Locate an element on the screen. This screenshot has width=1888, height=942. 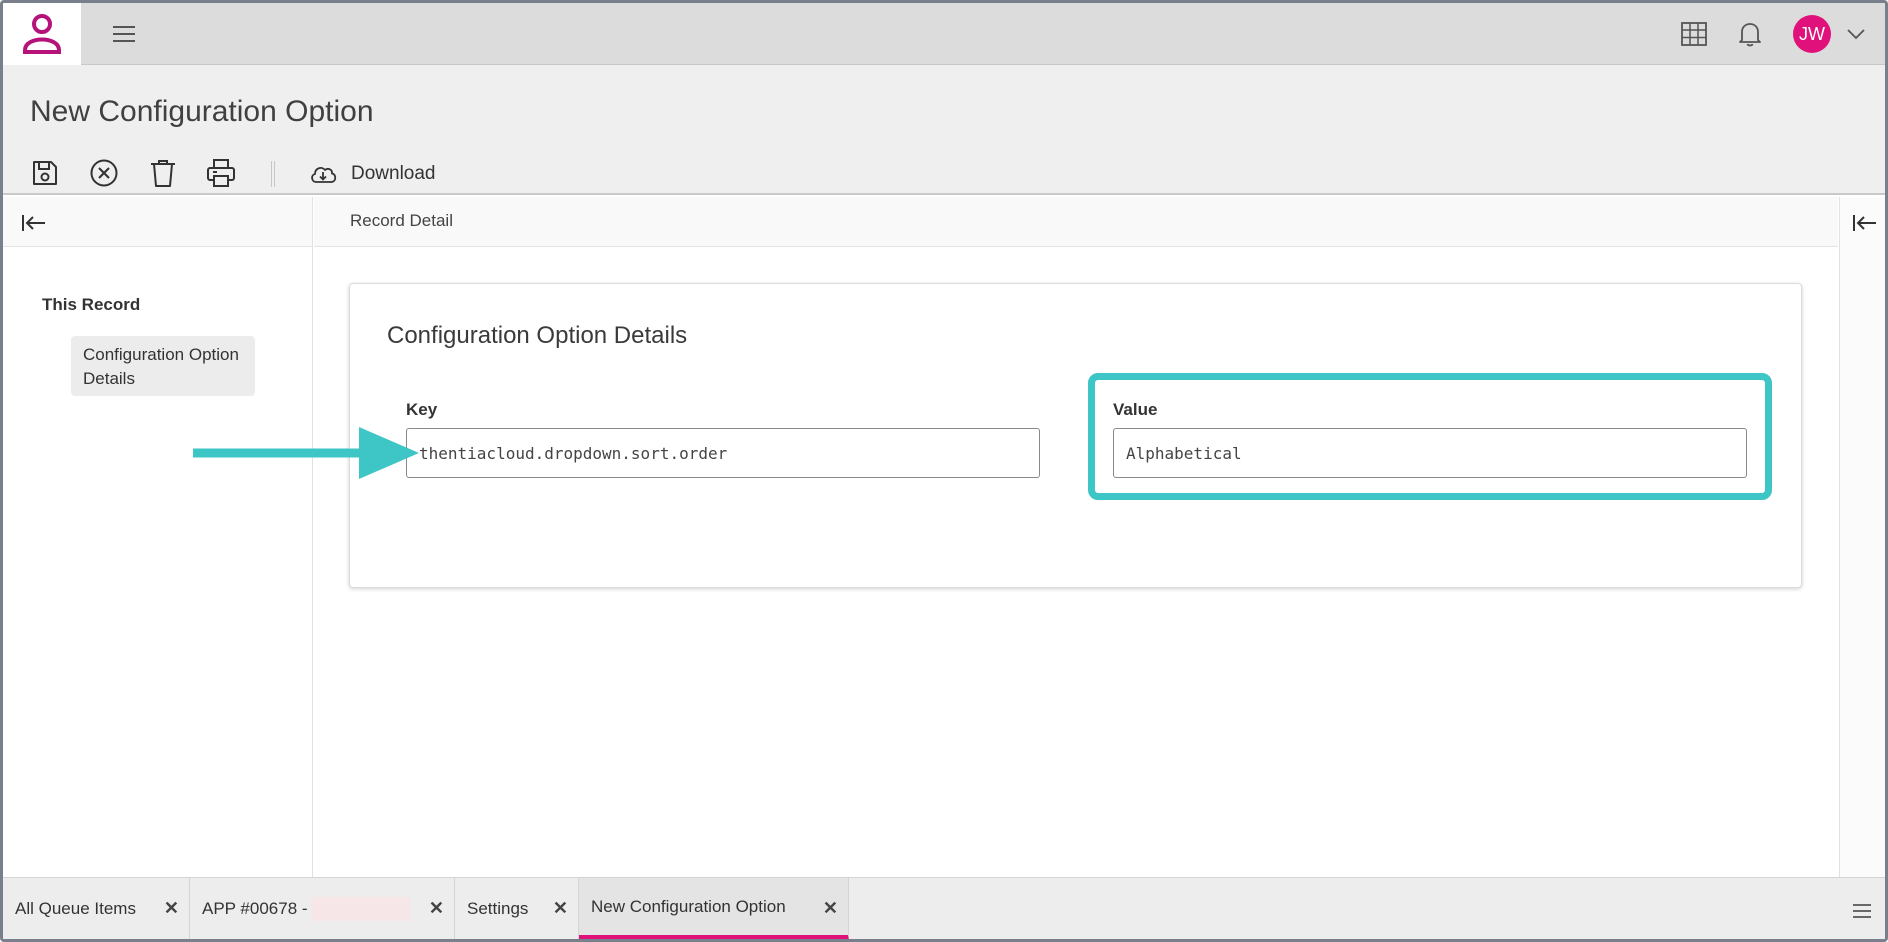
notifications-button is located at coordinates (1750, 34).